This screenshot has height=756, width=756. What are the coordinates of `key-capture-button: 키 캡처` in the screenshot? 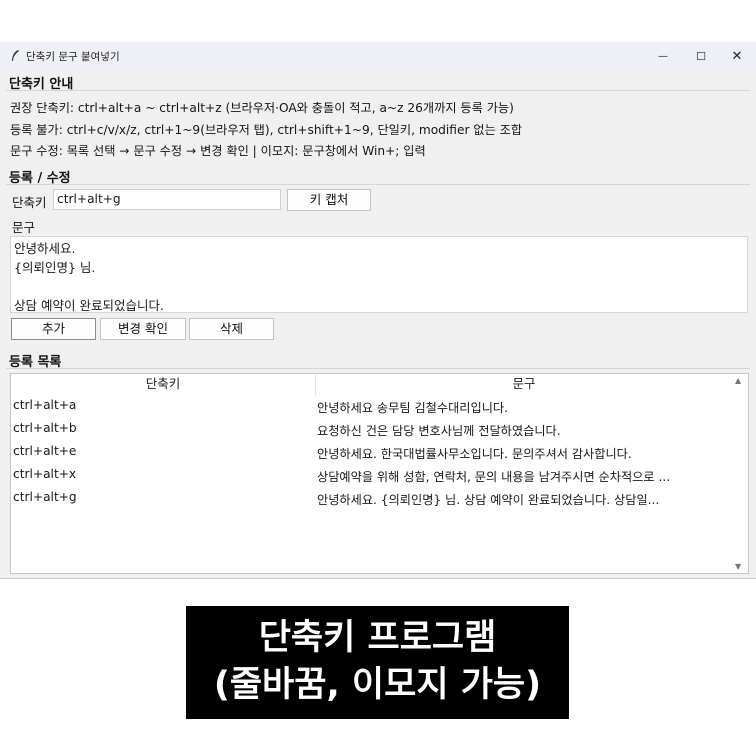 It's located at (329, 200).